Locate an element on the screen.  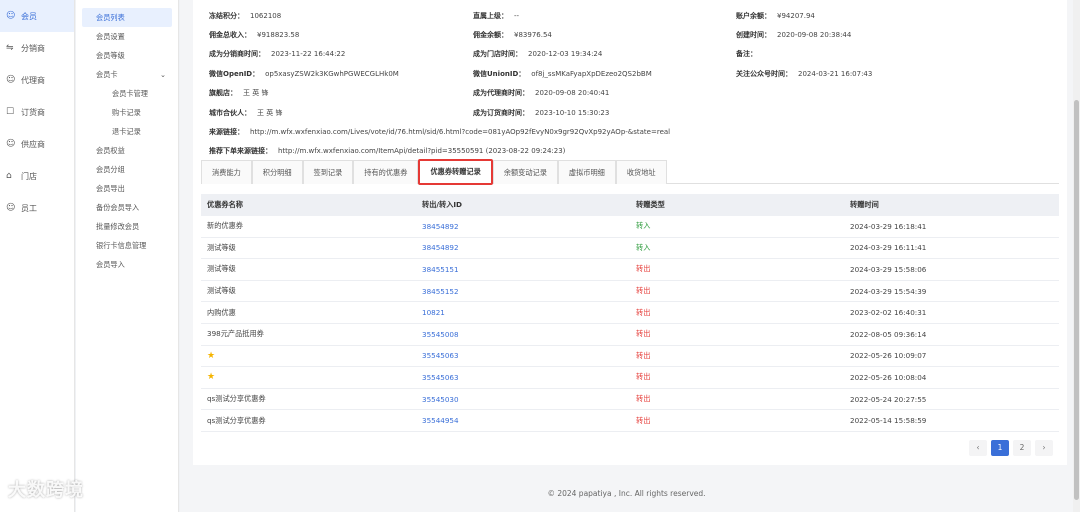
sub-nav-label: 会员列表 is located at coordinates (110, 17).